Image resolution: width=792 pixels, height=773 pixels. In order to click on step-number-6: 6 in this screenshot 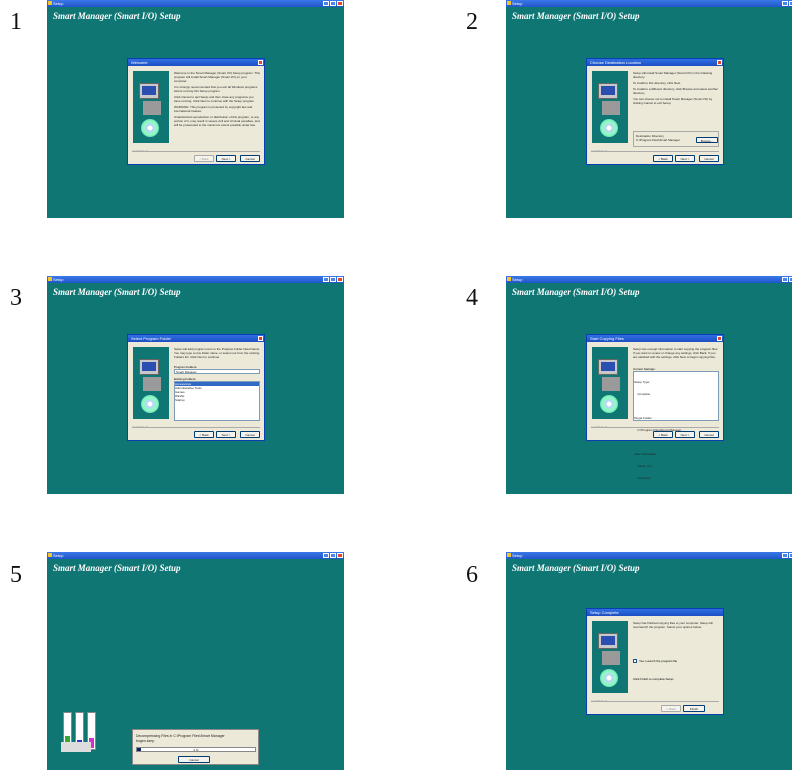, I will do `click(472, 575)`.